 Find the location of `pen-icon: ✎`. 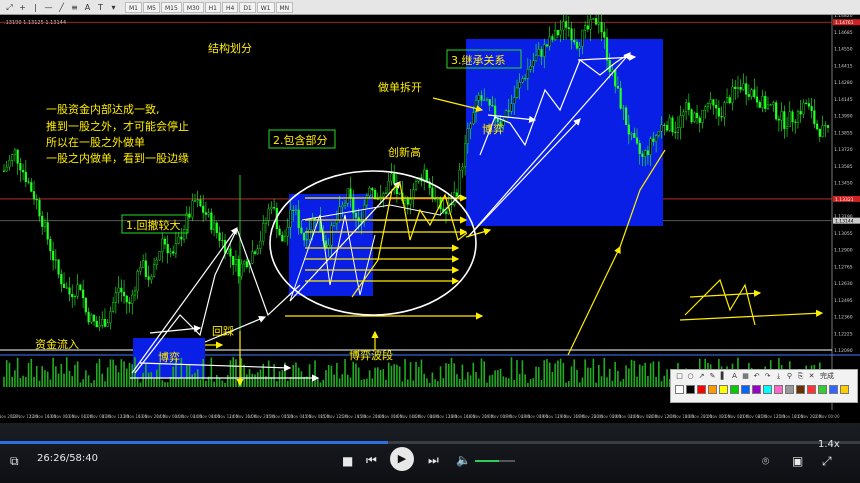

pen-icon: ✎ is located at coordinates (712, 376).